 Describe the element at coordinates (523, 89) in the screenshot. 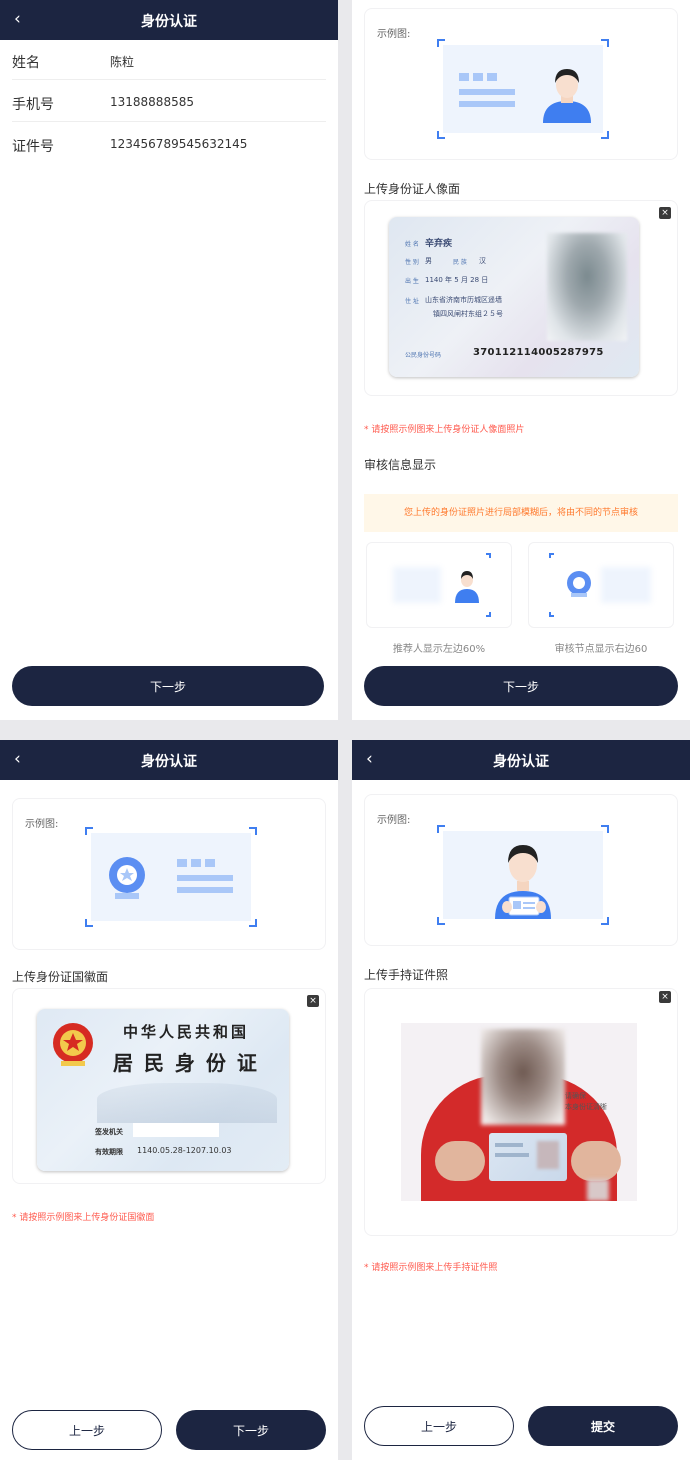

I see `sample-front-illustration` at that location.